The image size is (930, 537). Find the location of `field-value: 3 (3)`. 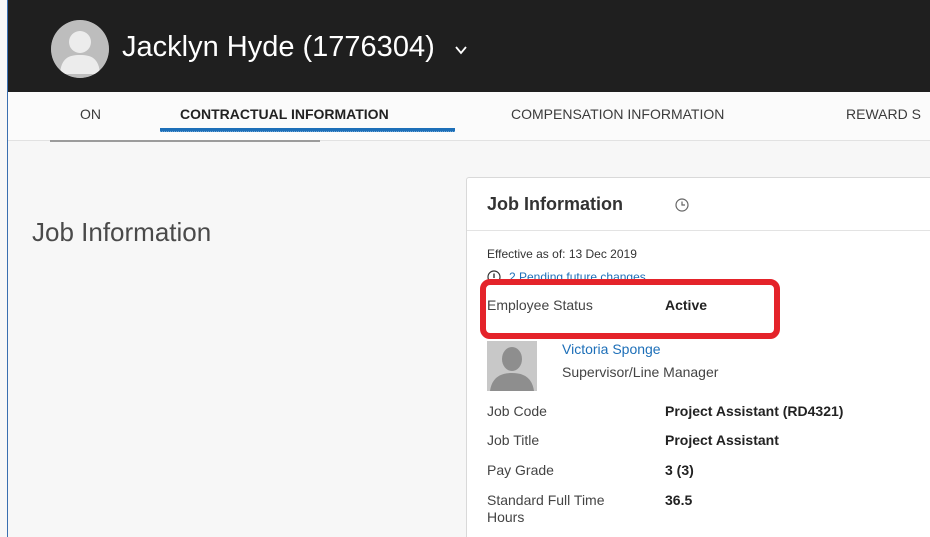

field-value: 3 (3) is located at coordinates (679, 470).